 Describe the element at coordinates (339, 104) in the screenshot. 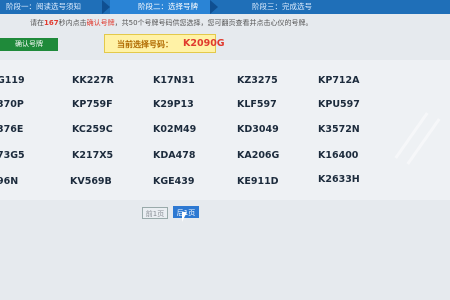

I see `plate-option: KPU597` at that location.